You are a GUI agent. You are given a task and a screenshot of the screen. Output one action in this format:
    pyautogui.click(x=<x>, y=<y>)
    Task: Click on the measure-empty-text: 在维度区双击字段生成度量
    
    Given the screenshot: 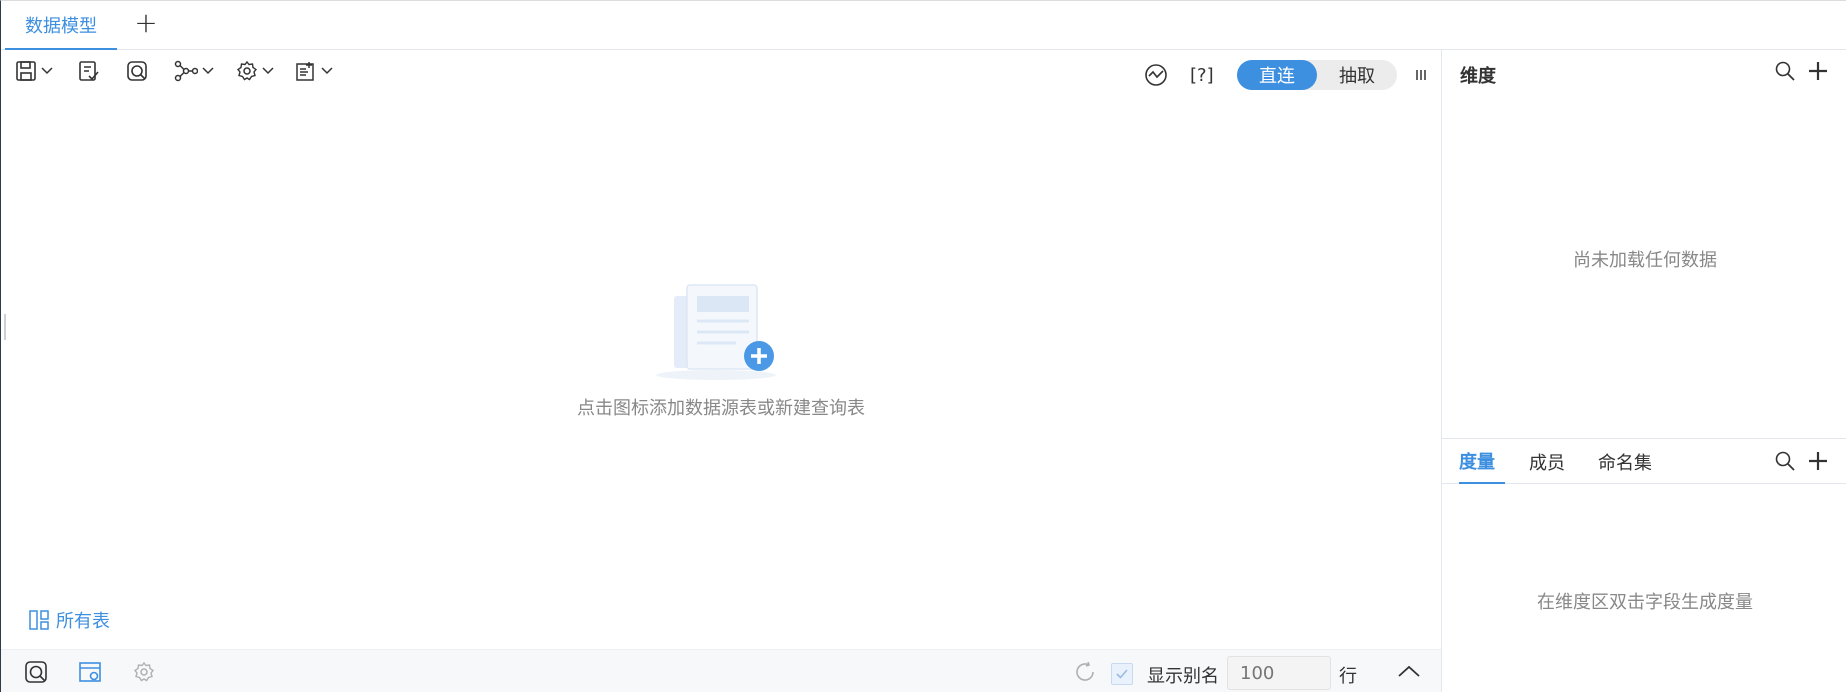 What is the action you would take?
    pyautogui.click(x=1645, y=602)
    